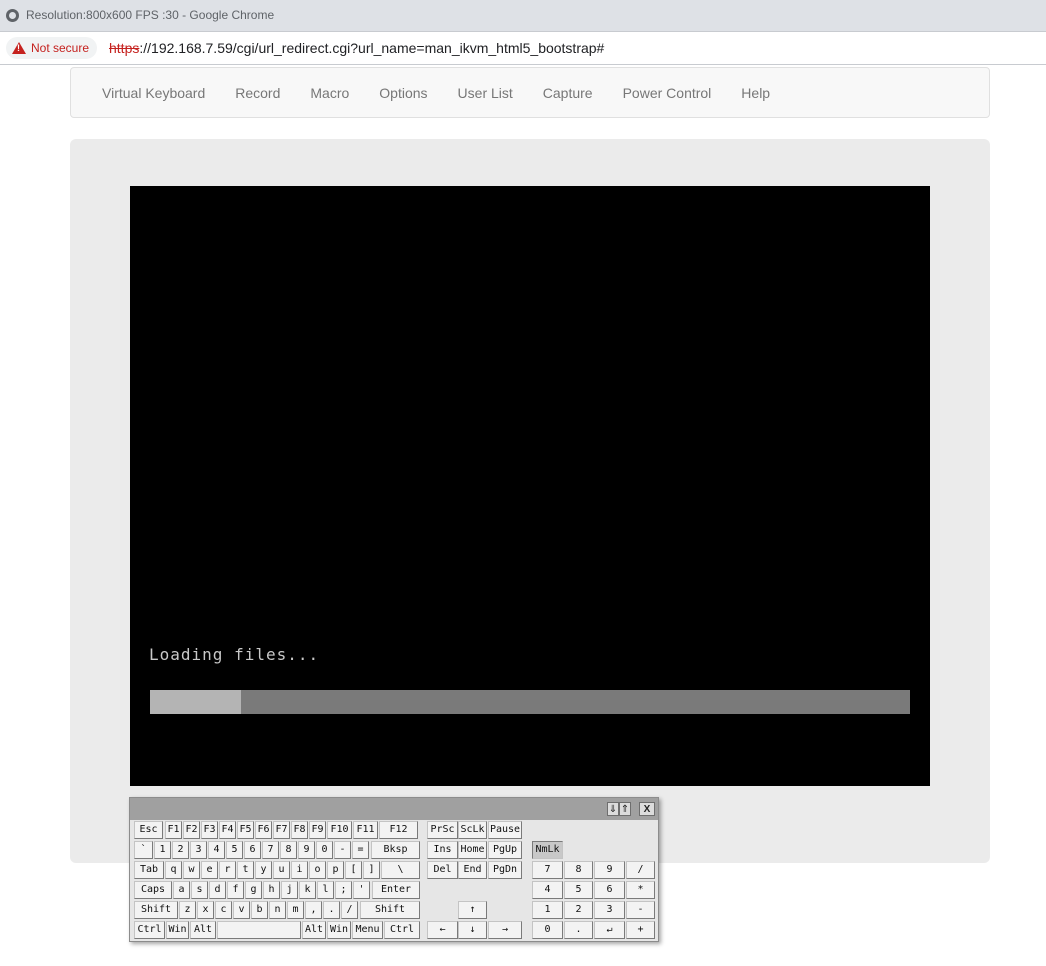 This screenshot has width=1046, height=966. What do you see at coordinates (289, 890) in the screenshot?
I see `key-j: j` at bounding box center [289, 890].